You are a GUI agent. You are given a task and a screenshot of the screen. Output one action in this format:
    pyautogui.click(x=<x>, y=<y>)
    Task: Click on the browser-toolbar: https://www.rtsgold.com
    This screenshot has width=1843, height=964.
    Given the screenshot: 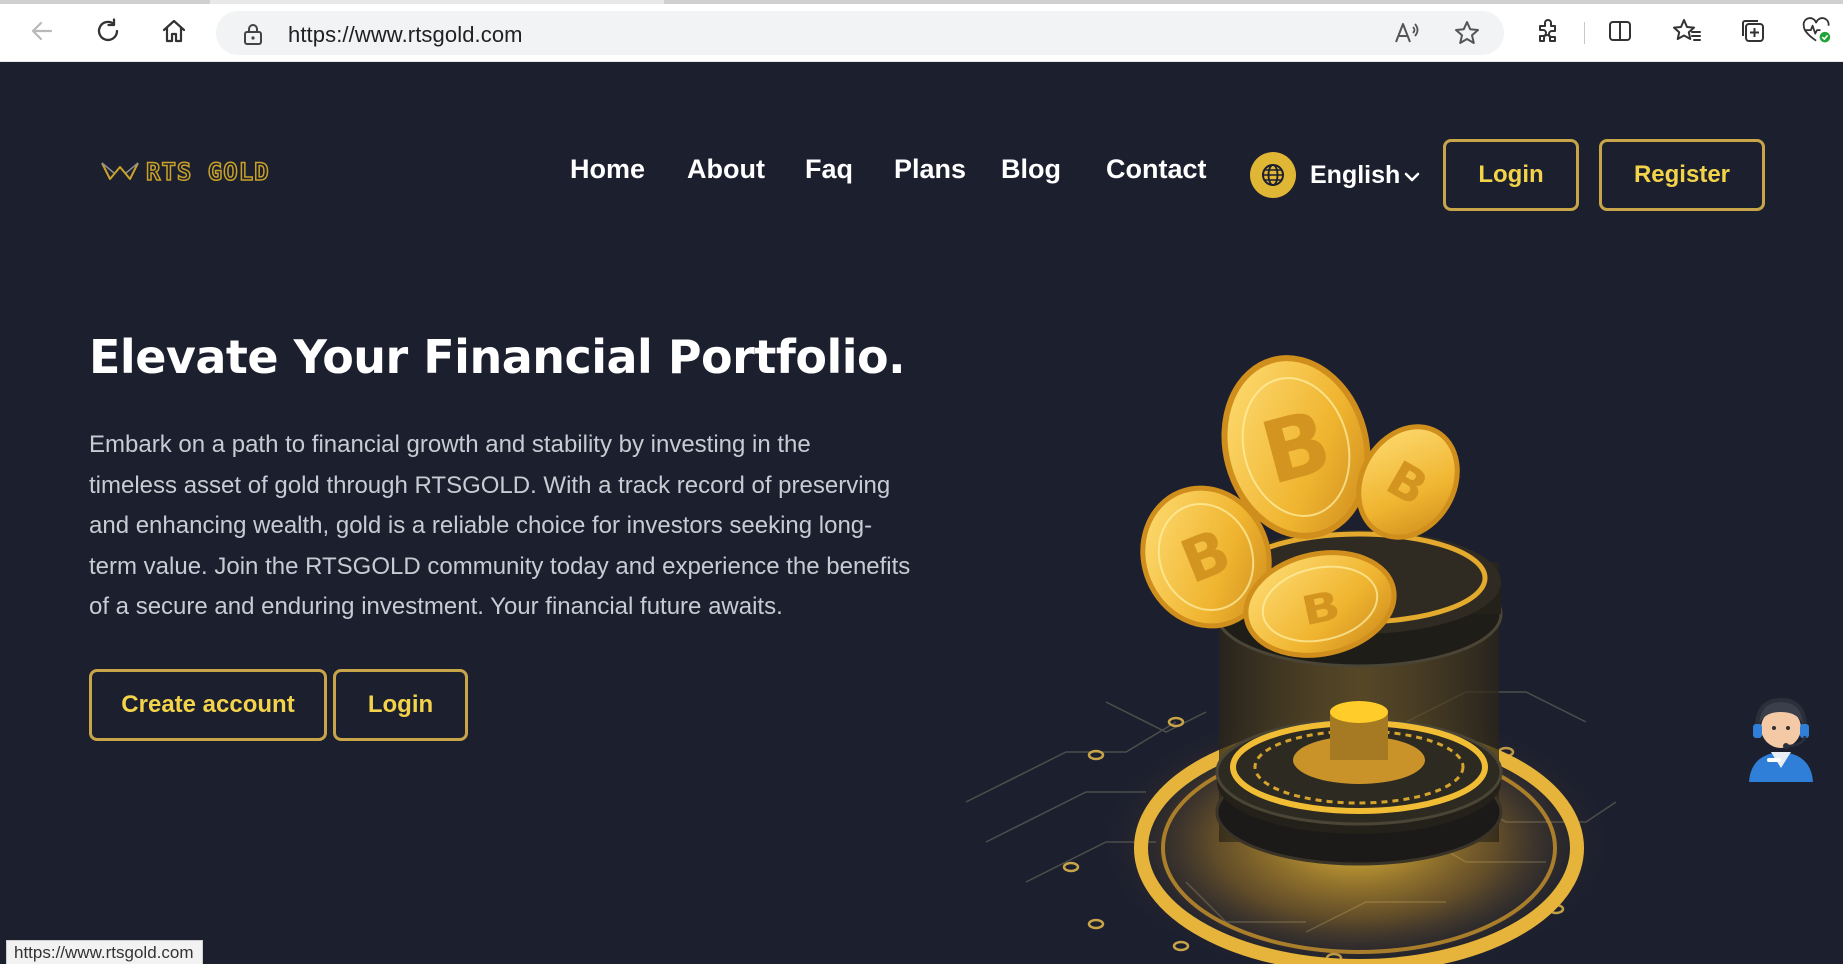 What is the action you would take?
    pyautogui.click(x=921, y=31)
    